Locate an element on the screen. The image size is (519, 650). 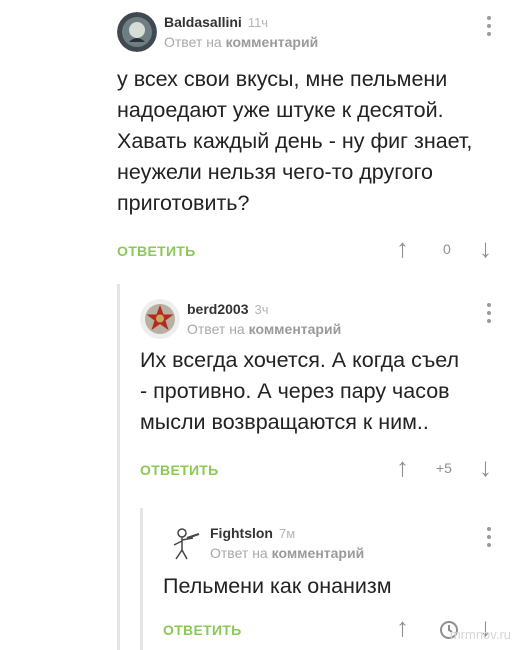
watermark: mrmnov.ru is located at coordinates (480, 634).